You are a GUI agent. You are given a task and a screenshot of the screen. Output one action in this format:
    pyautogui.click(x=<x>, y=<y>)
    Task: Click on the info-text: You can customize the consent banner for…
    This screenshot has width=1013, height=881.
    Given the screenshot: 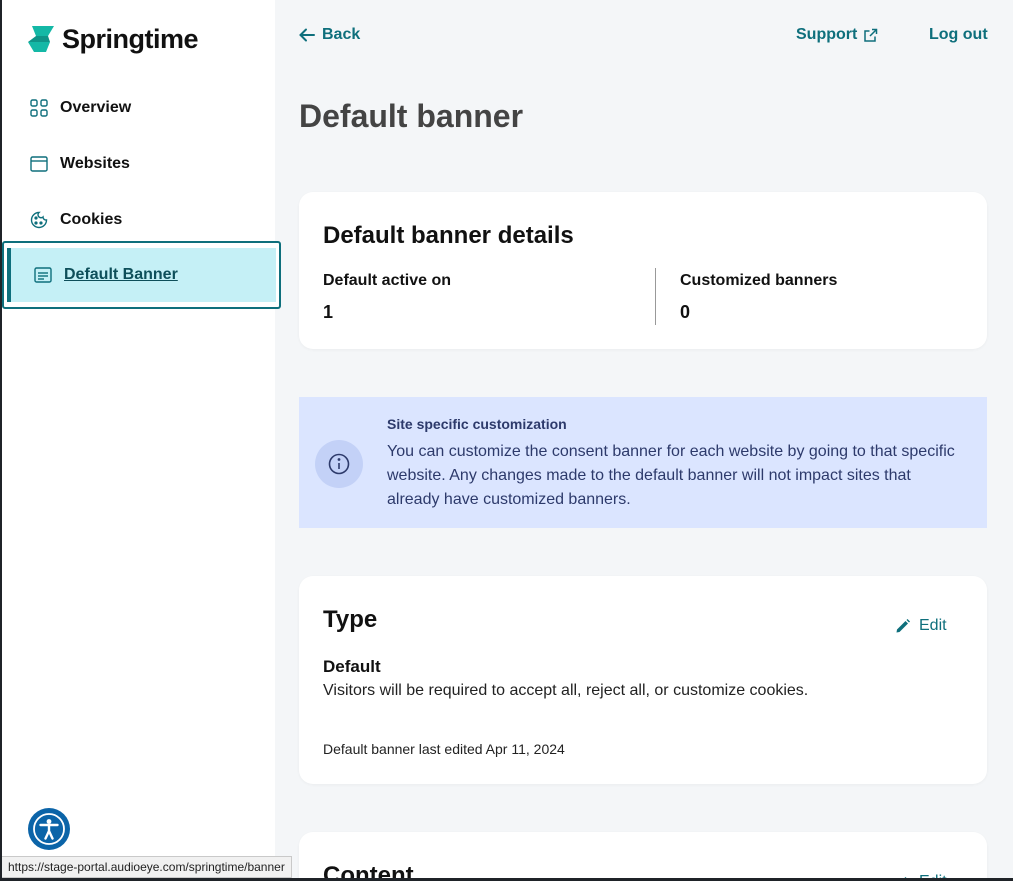 What is the action you would take?
    pyautogui.click(x=671, y=475)
    